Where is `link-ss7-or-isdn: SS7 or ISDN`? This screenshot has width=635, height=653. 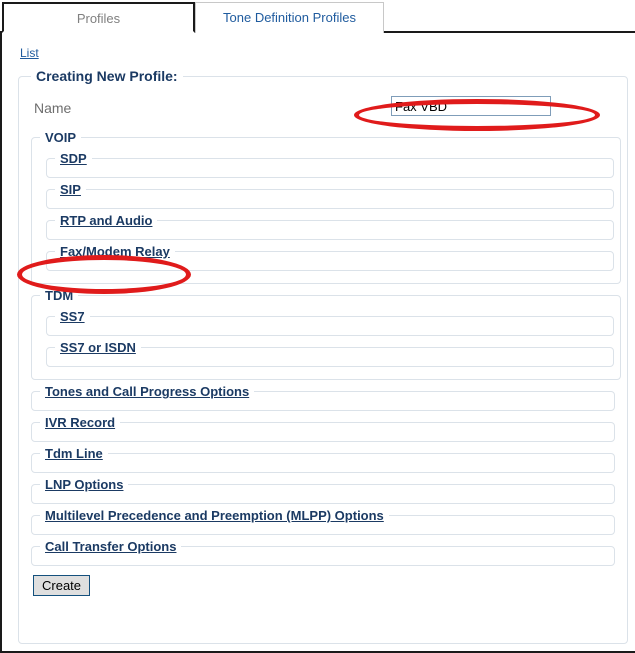
link-ss7-or-isdn: SS7 or ISDN is located at coordinates (98, 347).